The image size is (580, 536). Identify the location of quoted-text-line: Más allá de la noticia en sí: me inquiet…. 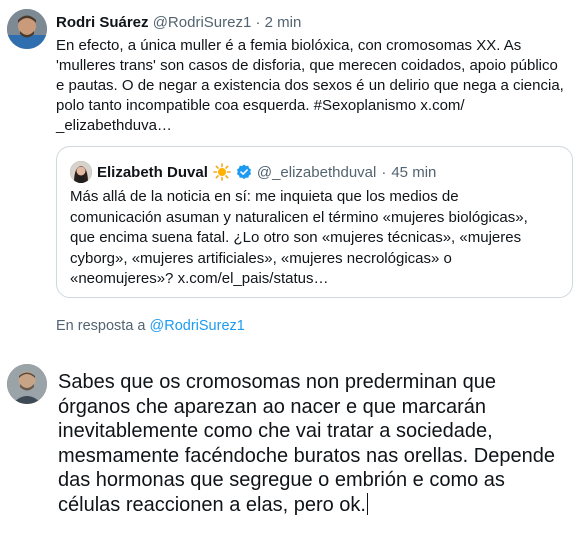
(264, 196).